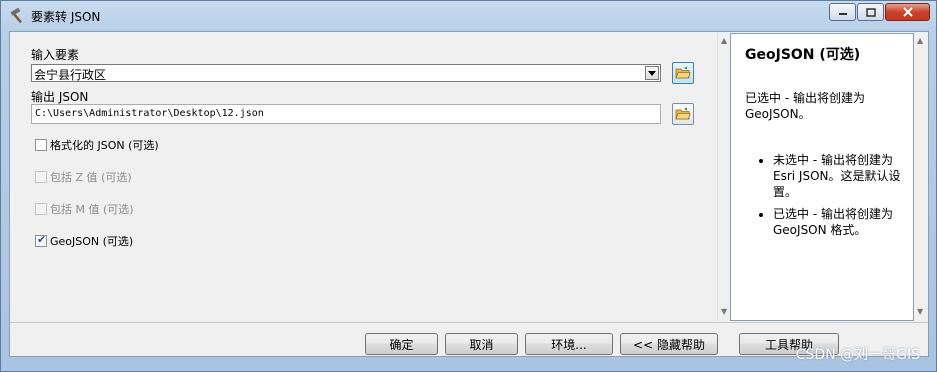 Image resolution: width=937 pixels, height=372 pixels. I want to click on include-m-checkbox-row: 包括 M 值 (可选), so click(84, 209).